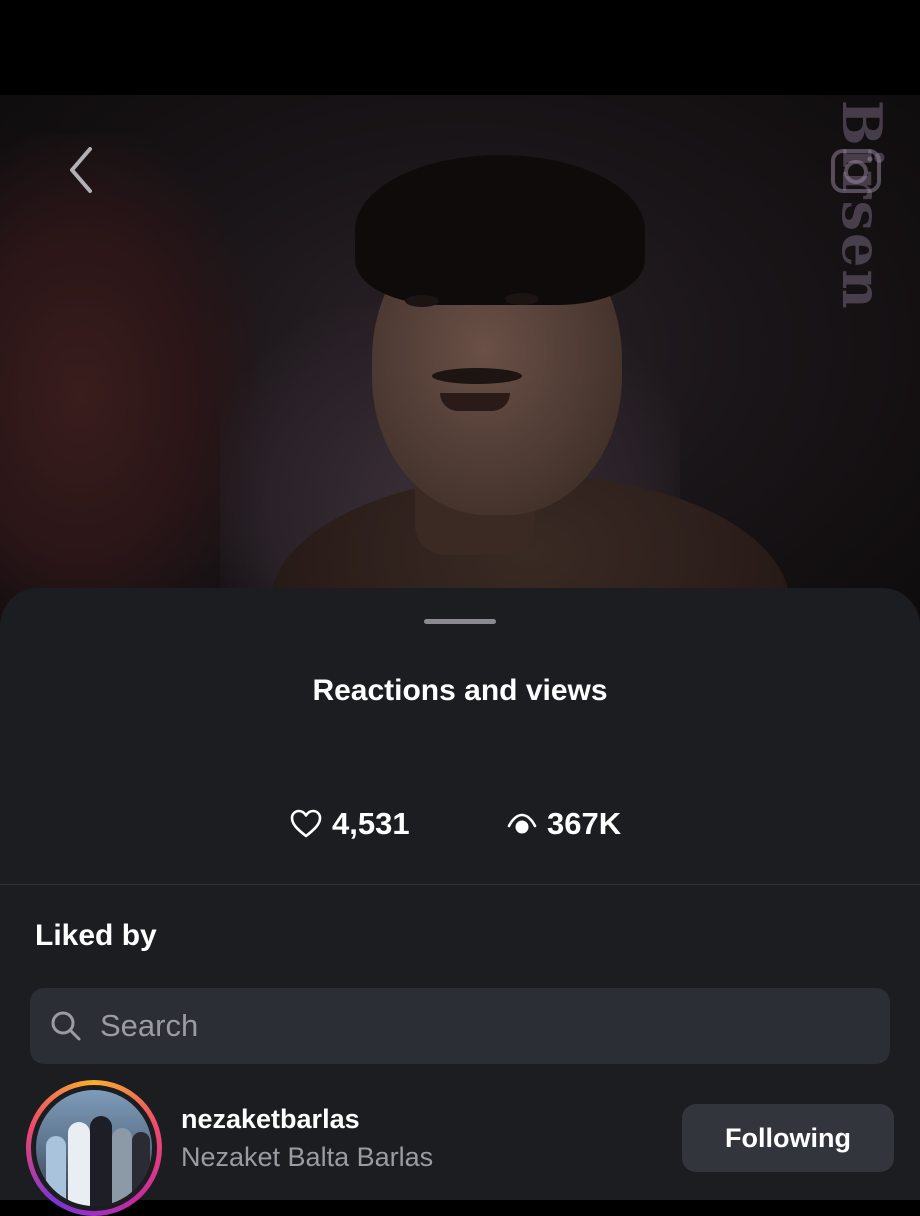 This screenshot has height=1216, width=920. I want to click on search-icon, so click(66, 1026).